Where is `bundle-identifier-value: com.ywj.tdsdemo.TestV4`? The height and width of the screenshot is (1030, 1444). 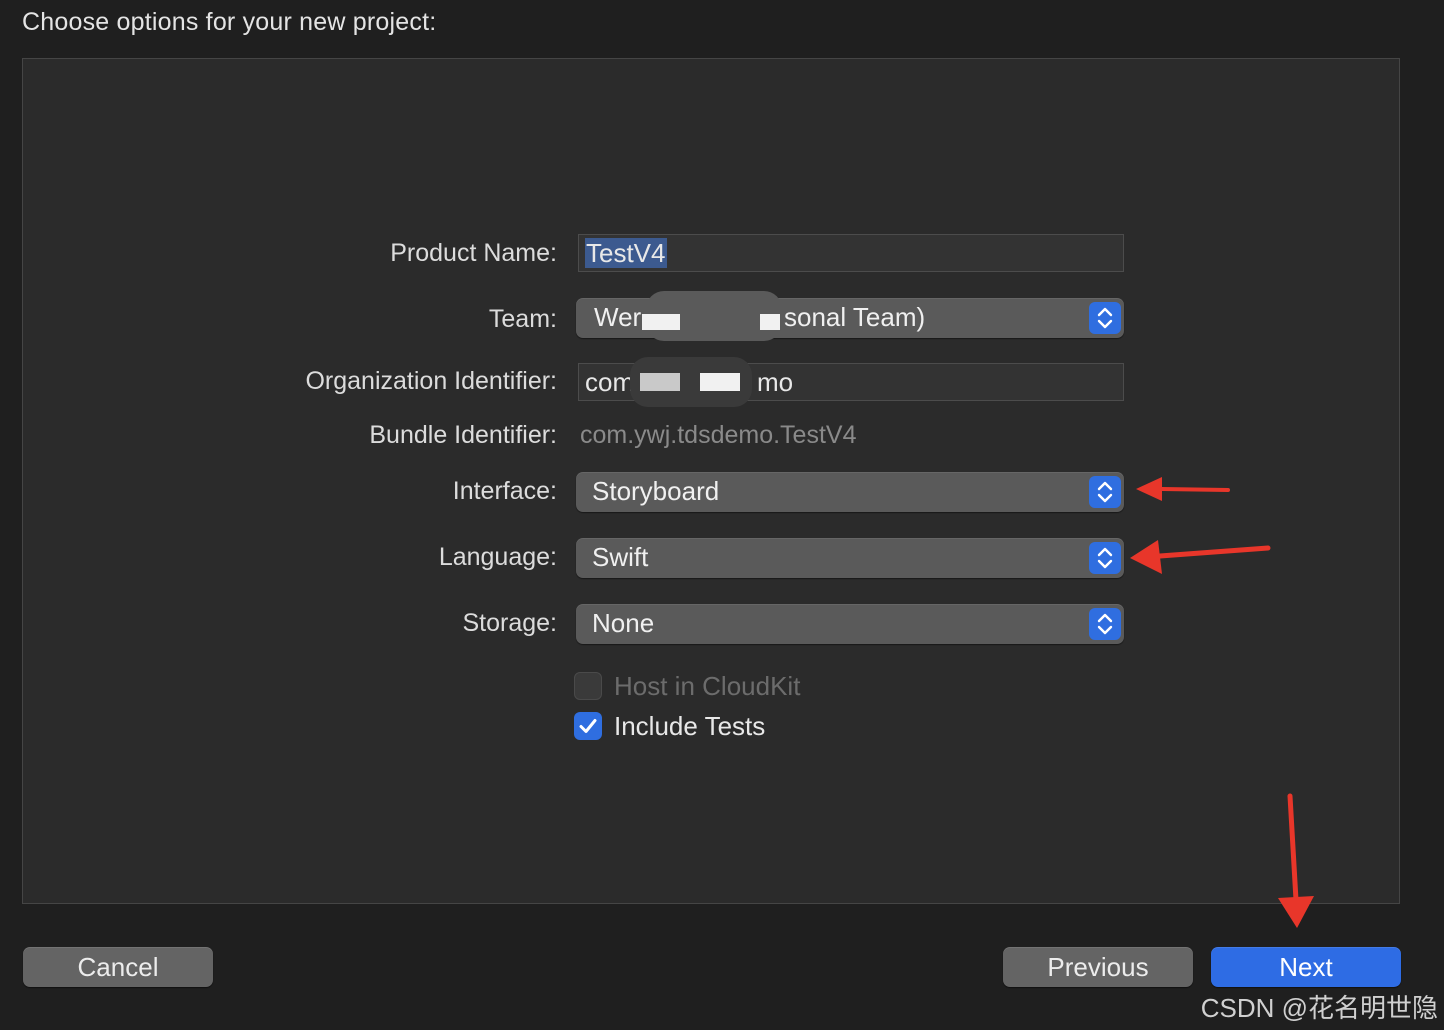
bundle-identifier-value: com.ywj.tdsdemo.TestV4 is located at coordinates (718, 435).